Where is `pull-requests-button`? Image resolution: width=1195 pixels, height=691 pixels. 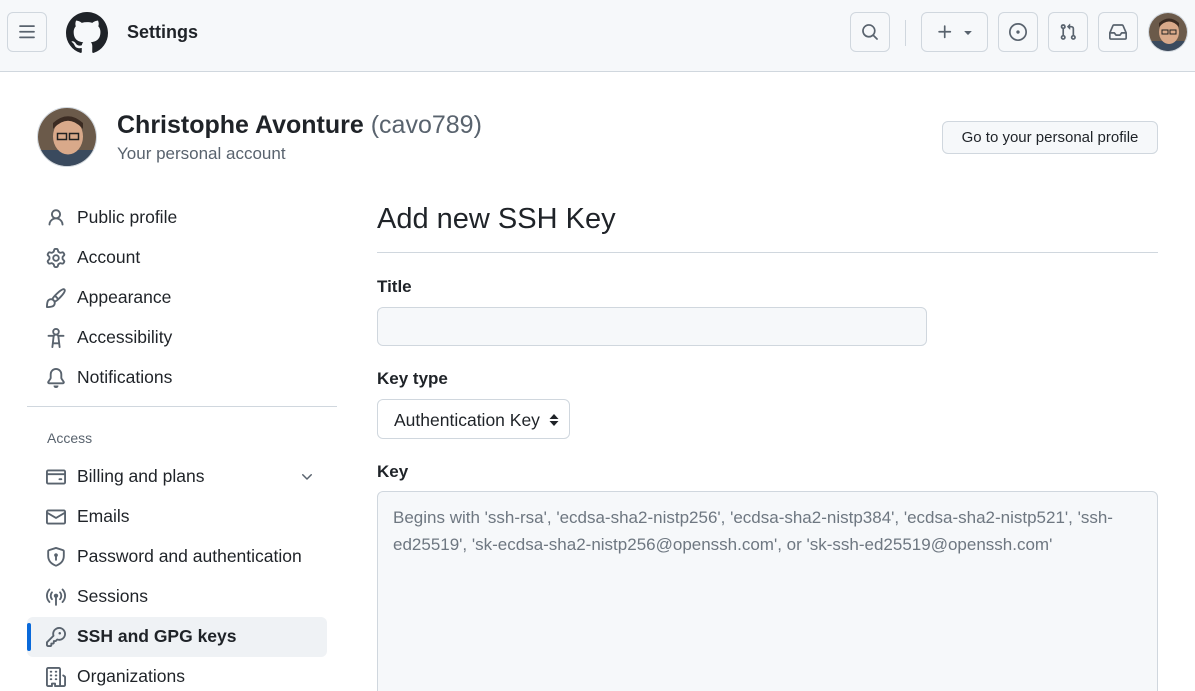 pull-requests-button is located at coordinates (1068, 32).